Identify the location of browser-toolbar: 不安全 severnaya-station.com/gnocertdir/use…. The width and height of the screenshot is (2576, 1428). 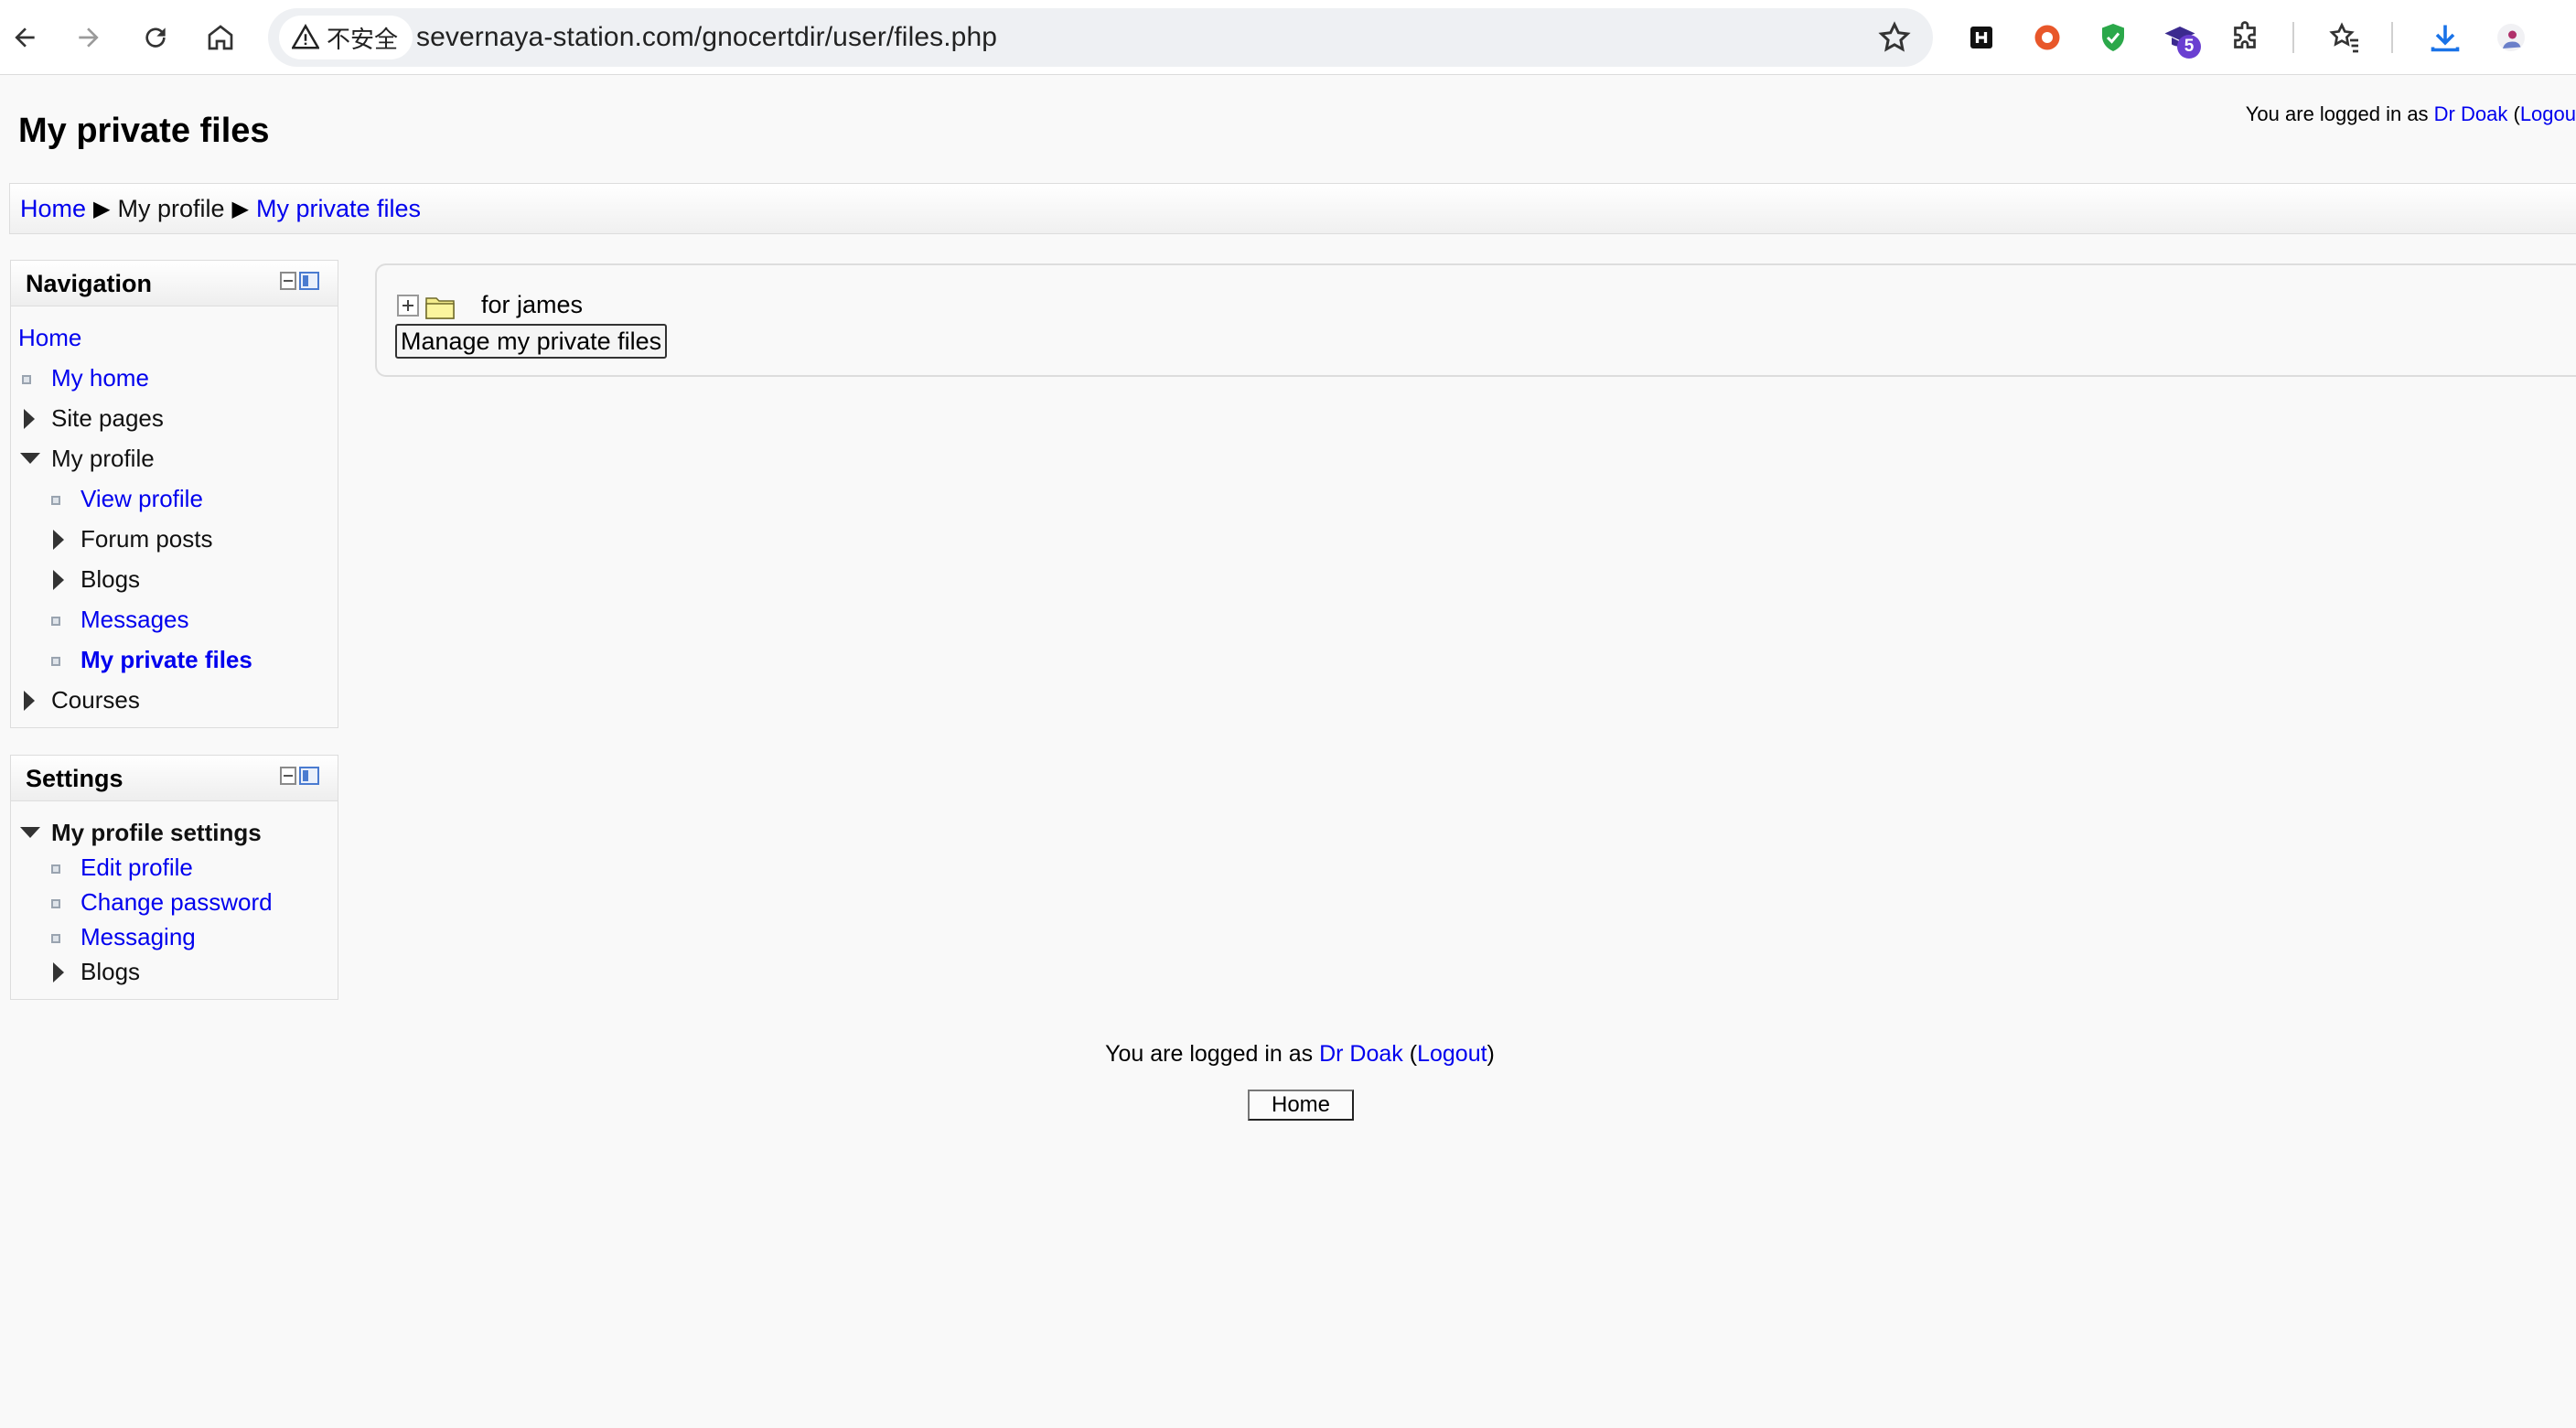
(1288, 37).